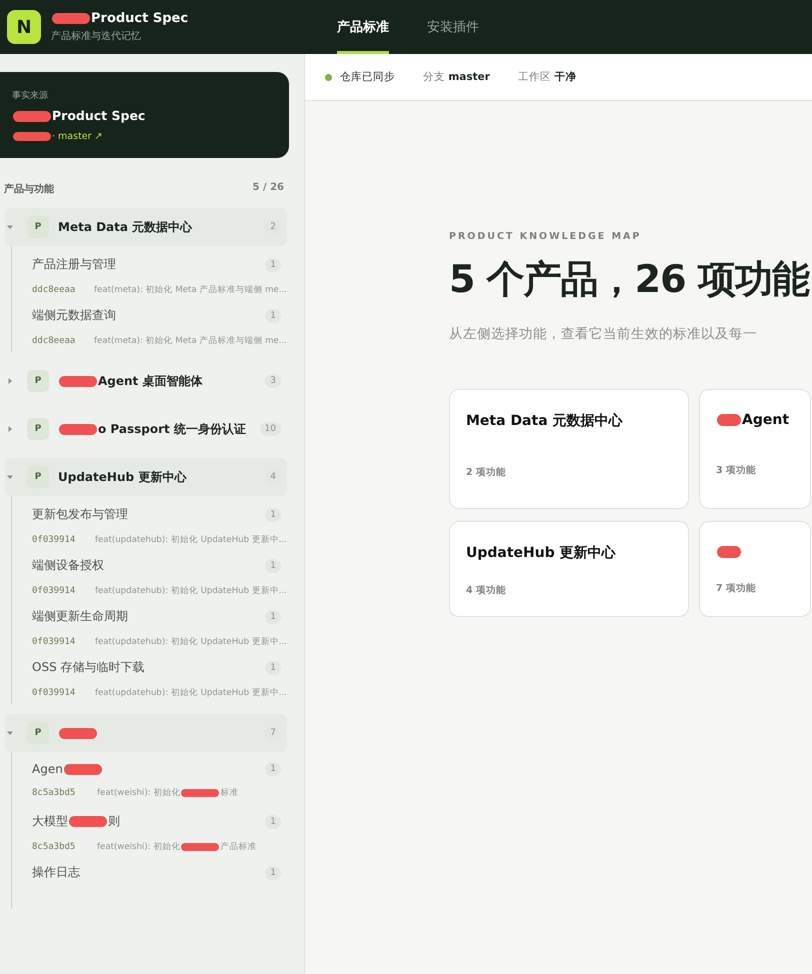 This screenshot has width=812, height=974. What do you see at coordinates (603, 334) in the screenshot?
I see `hero-subtitle: 从左侧选择功能，查看它当前生效的标准以及每一` at bounding box center [603, 334].